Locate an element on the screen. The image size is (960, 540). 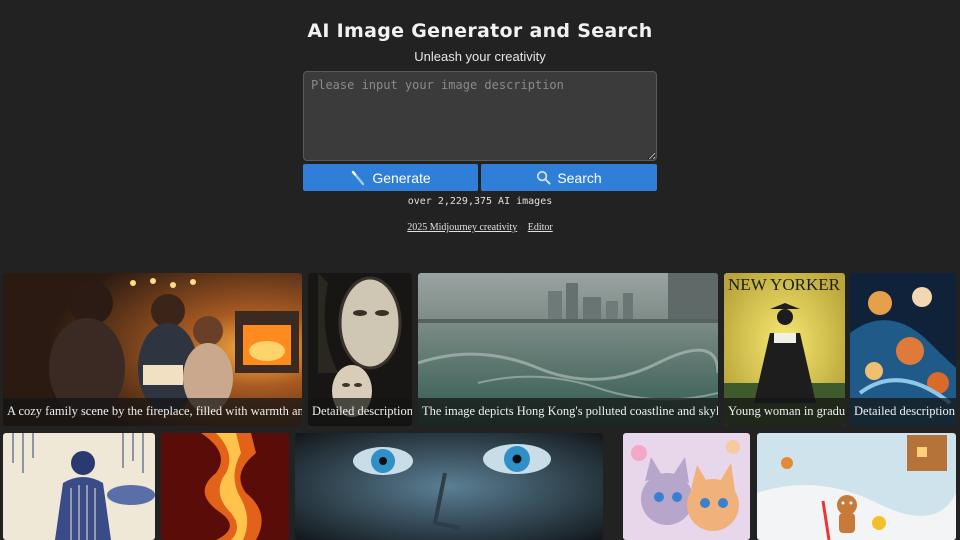
generate-button: Generate is located at coordinates (390, 177).